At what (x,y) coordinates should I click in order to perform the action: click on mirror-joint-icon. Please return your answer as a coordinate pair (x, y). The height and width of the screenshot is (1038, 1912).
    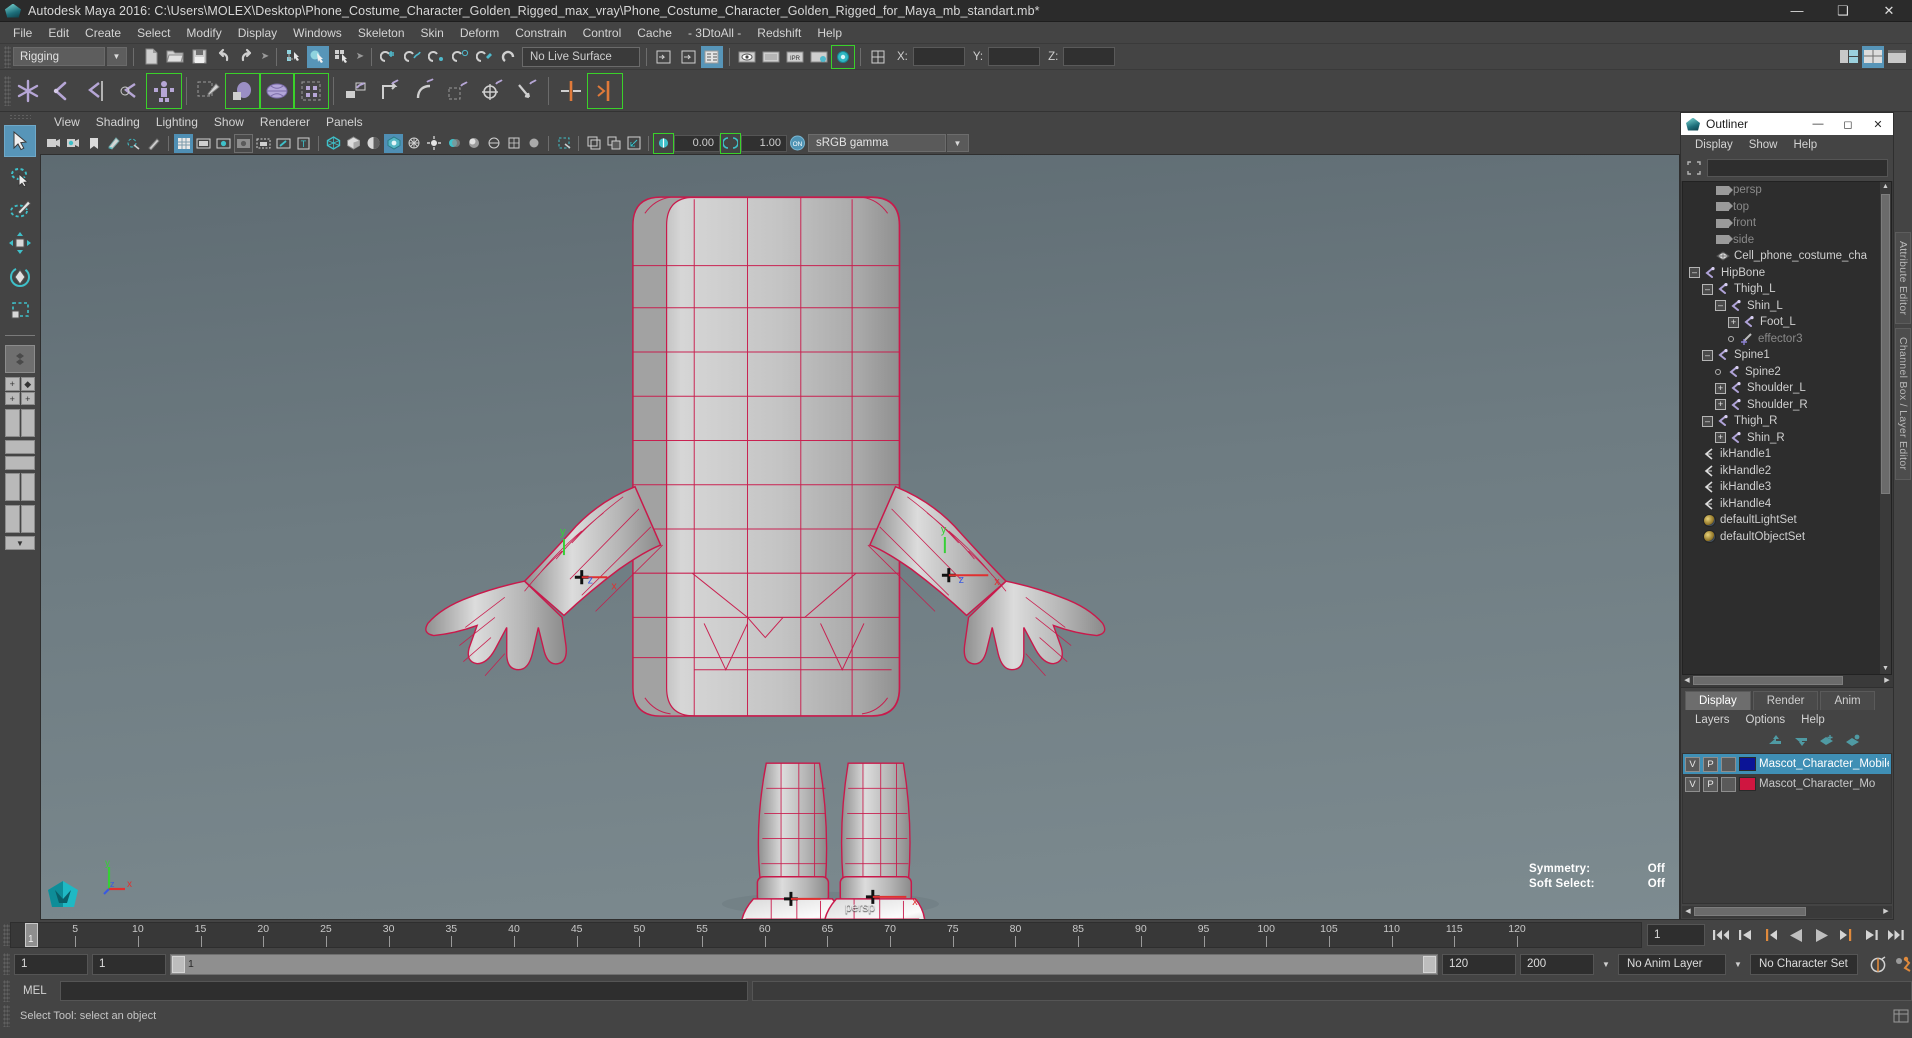
    Looking at the image, I should click on (571, 91).